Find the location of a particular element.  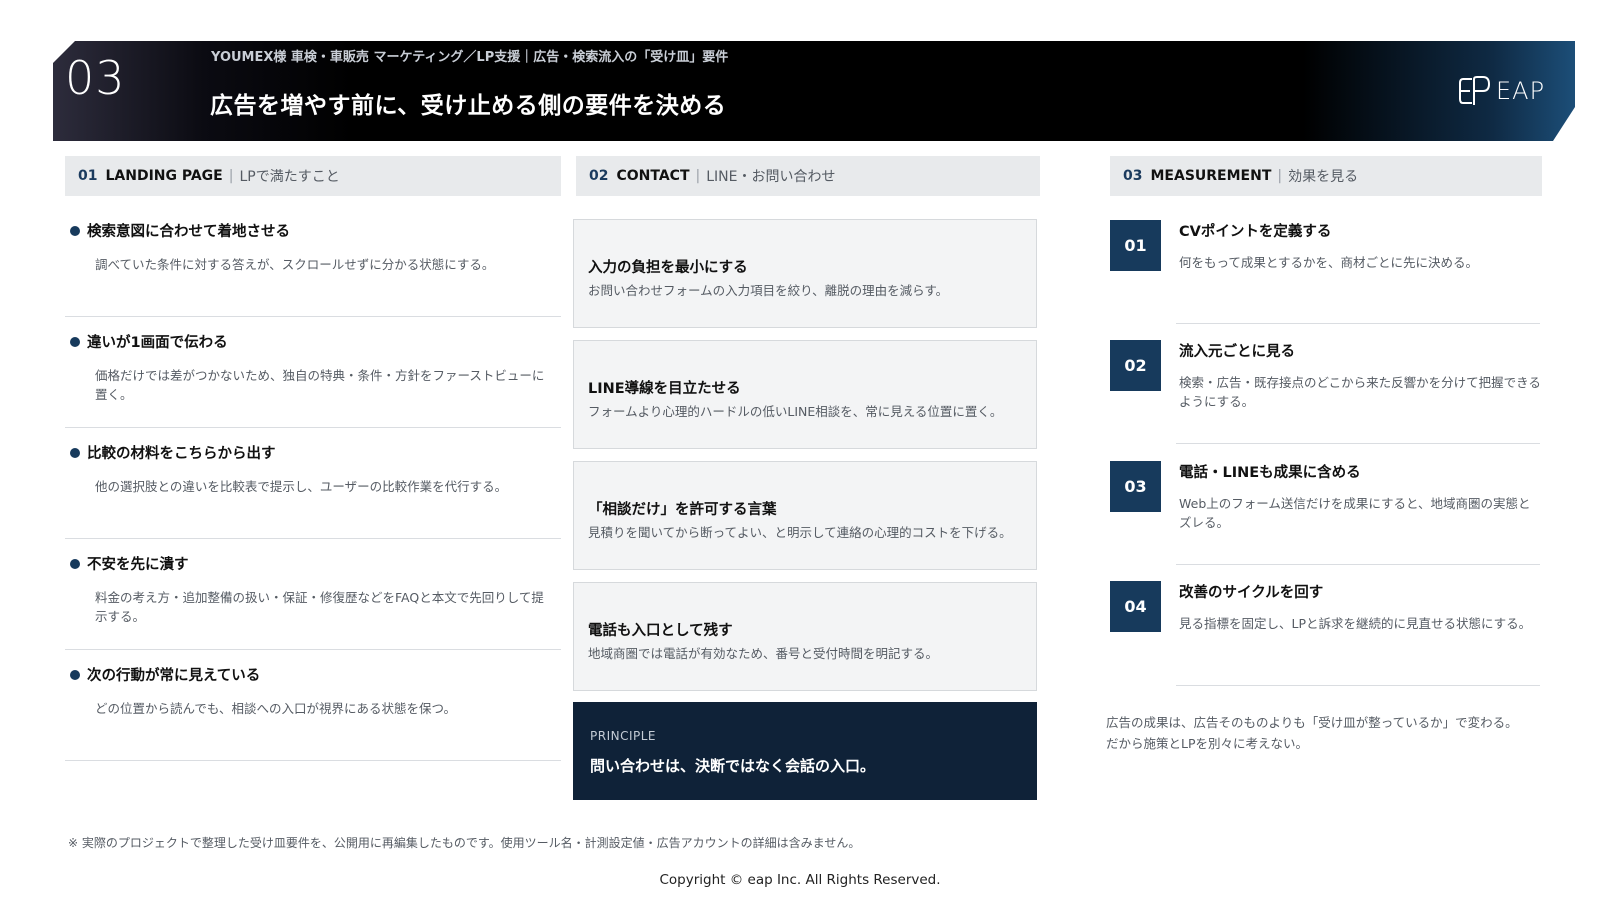

column-name: LANDING PAGE is located at coordinates (164, 176).